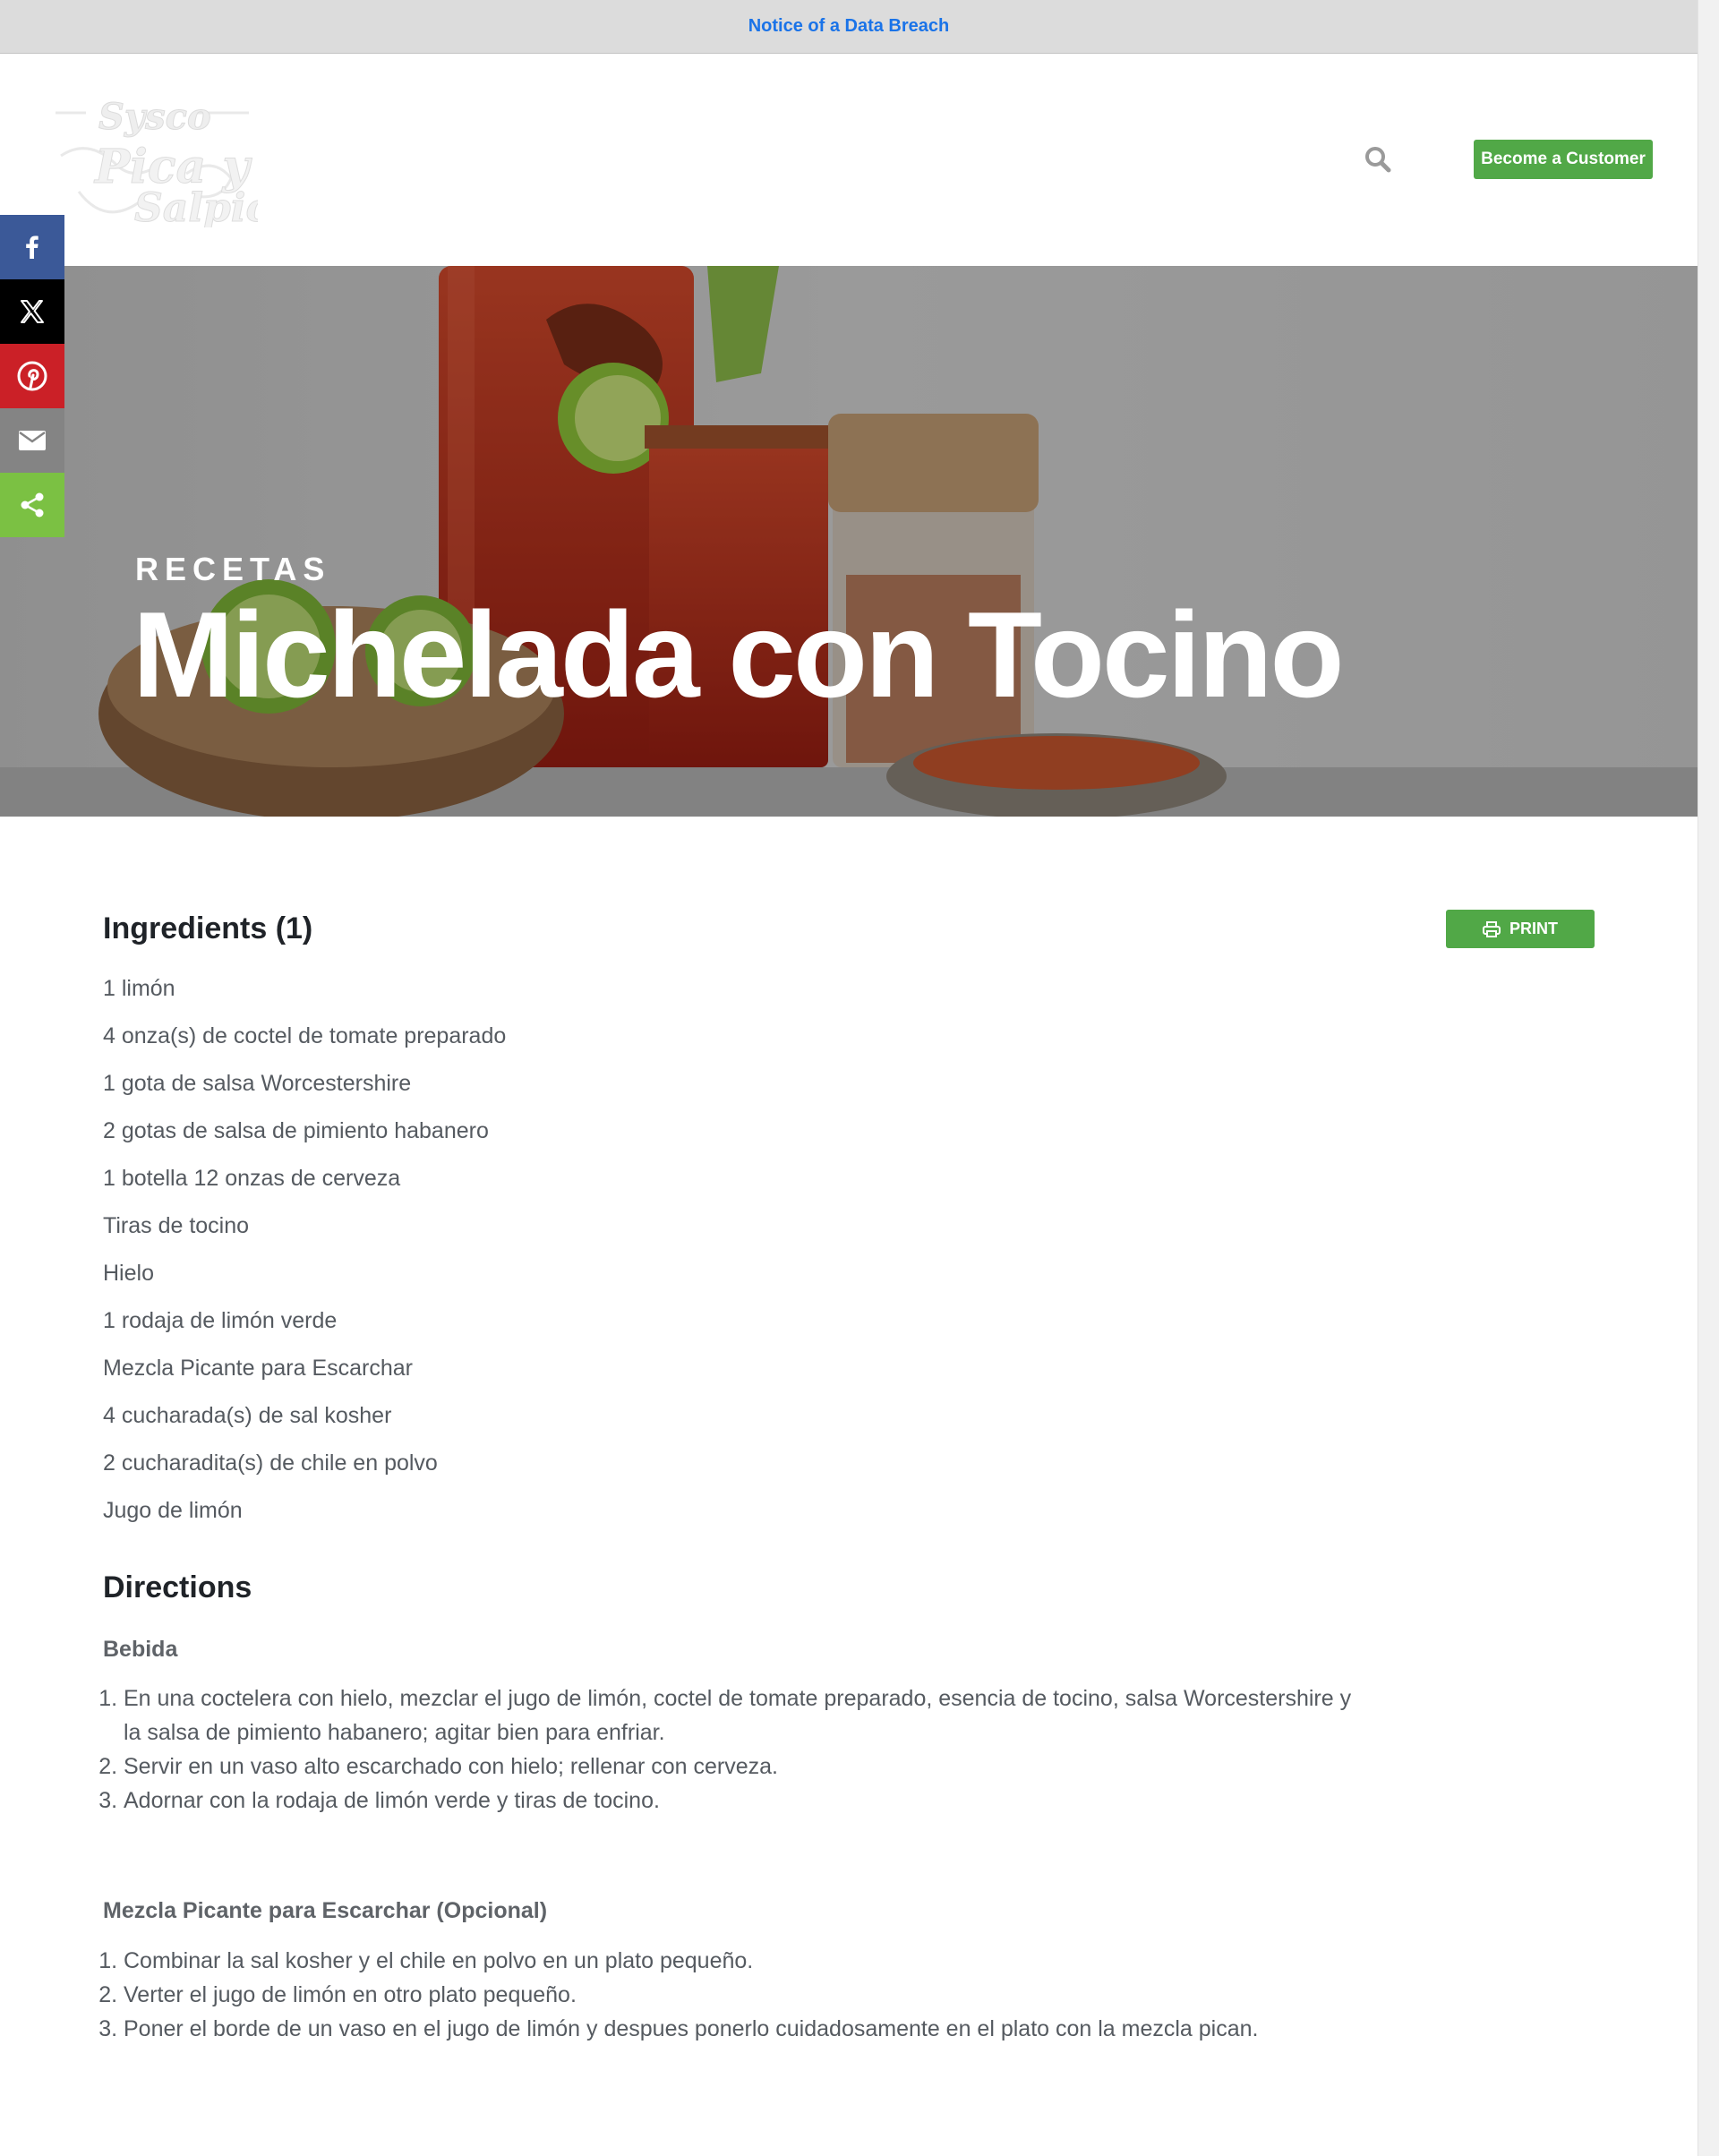  I want to click on ingredient-item: 4 cucharada(s) de sal kosher, so click(247, 1415).